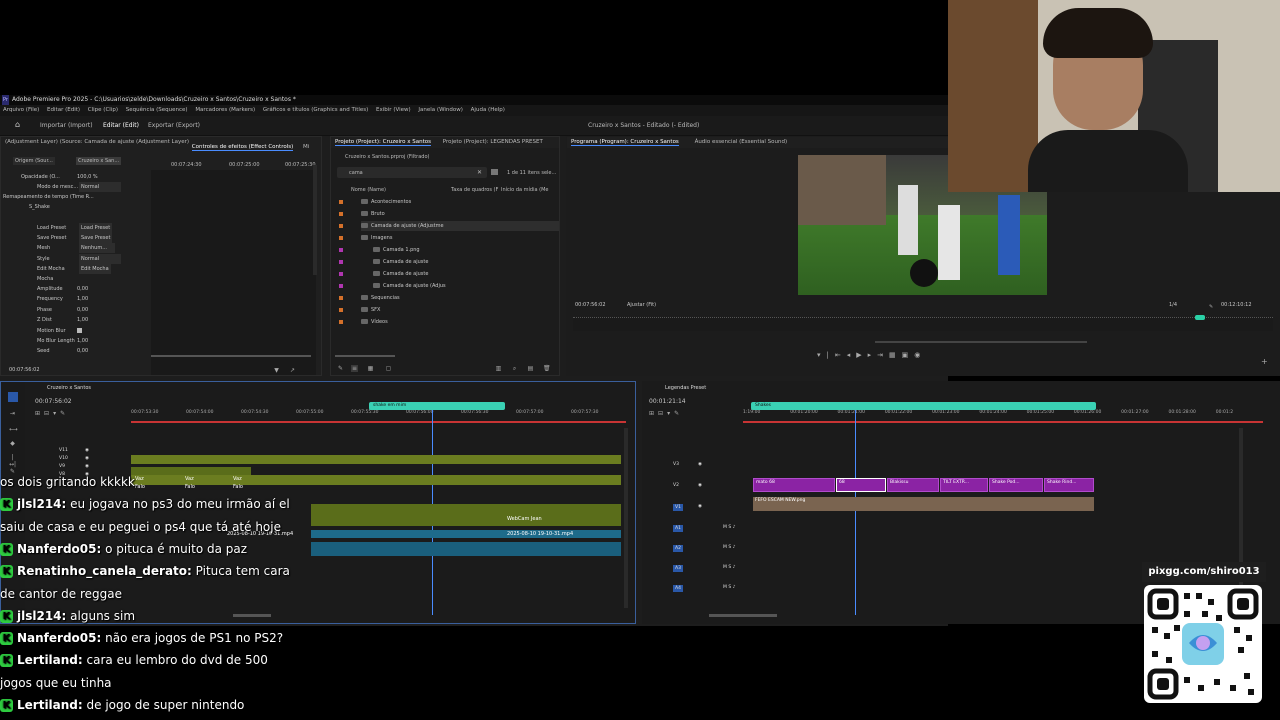  What do you see at coordinates (981, 342) in the screenshot?
I see `program-zoom-bar` at bounding box center [981, 342].